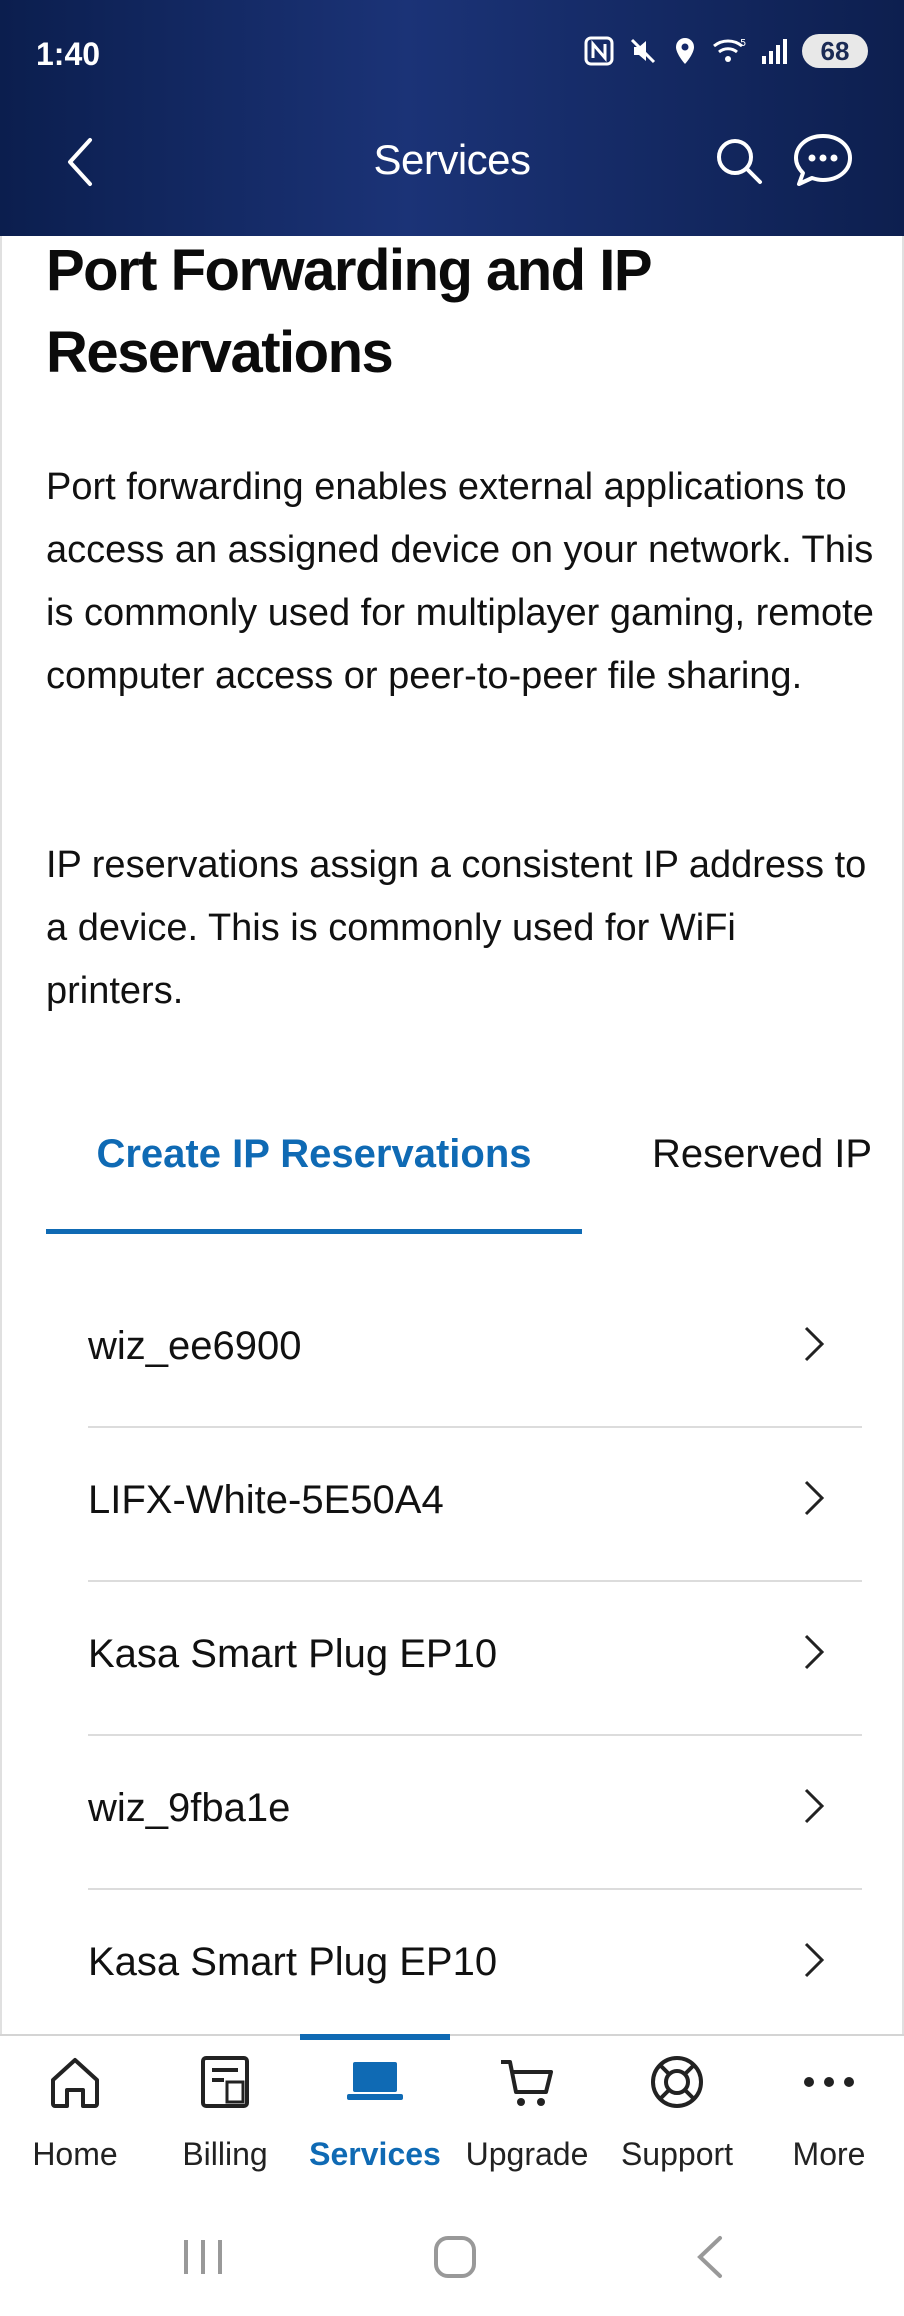 The height and width of the screenshot is (2316, 904). Describe the element at coordinates (375, 2081) in the screenshot. I see `laptop-icon` at that location.